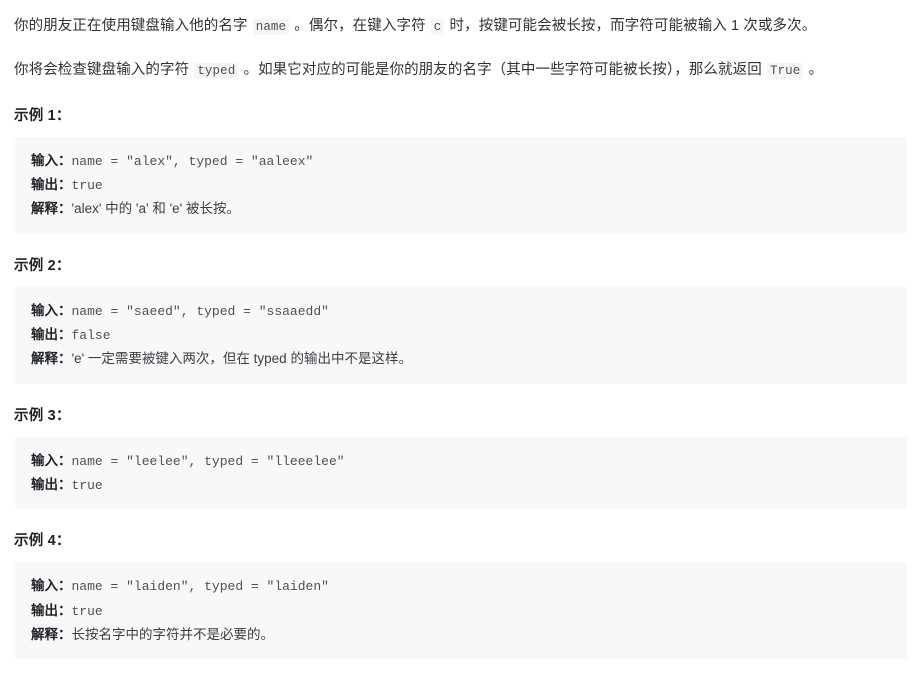 The width and height of the screenshot is (922, 688). What do you see at coordinates (42, 415) in the screenshot?
I see `example-heading-3: 示例 3：` at bounding box center [42, 415].